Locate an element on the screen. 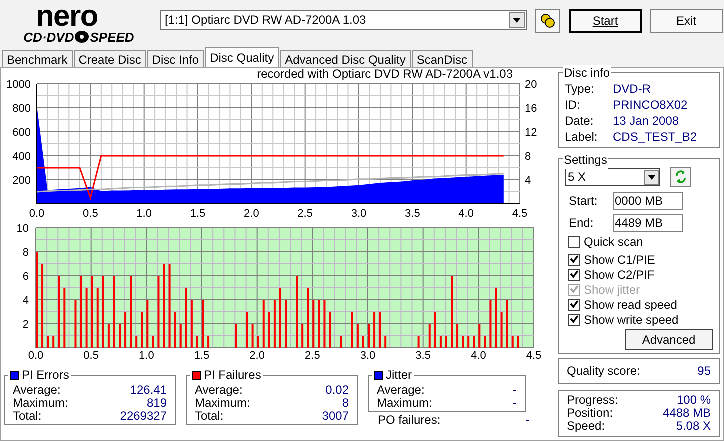 Image resolution: width=724 pixels, height=441 pixels. axis-label: 1000 is located at coordinates (18, 85).